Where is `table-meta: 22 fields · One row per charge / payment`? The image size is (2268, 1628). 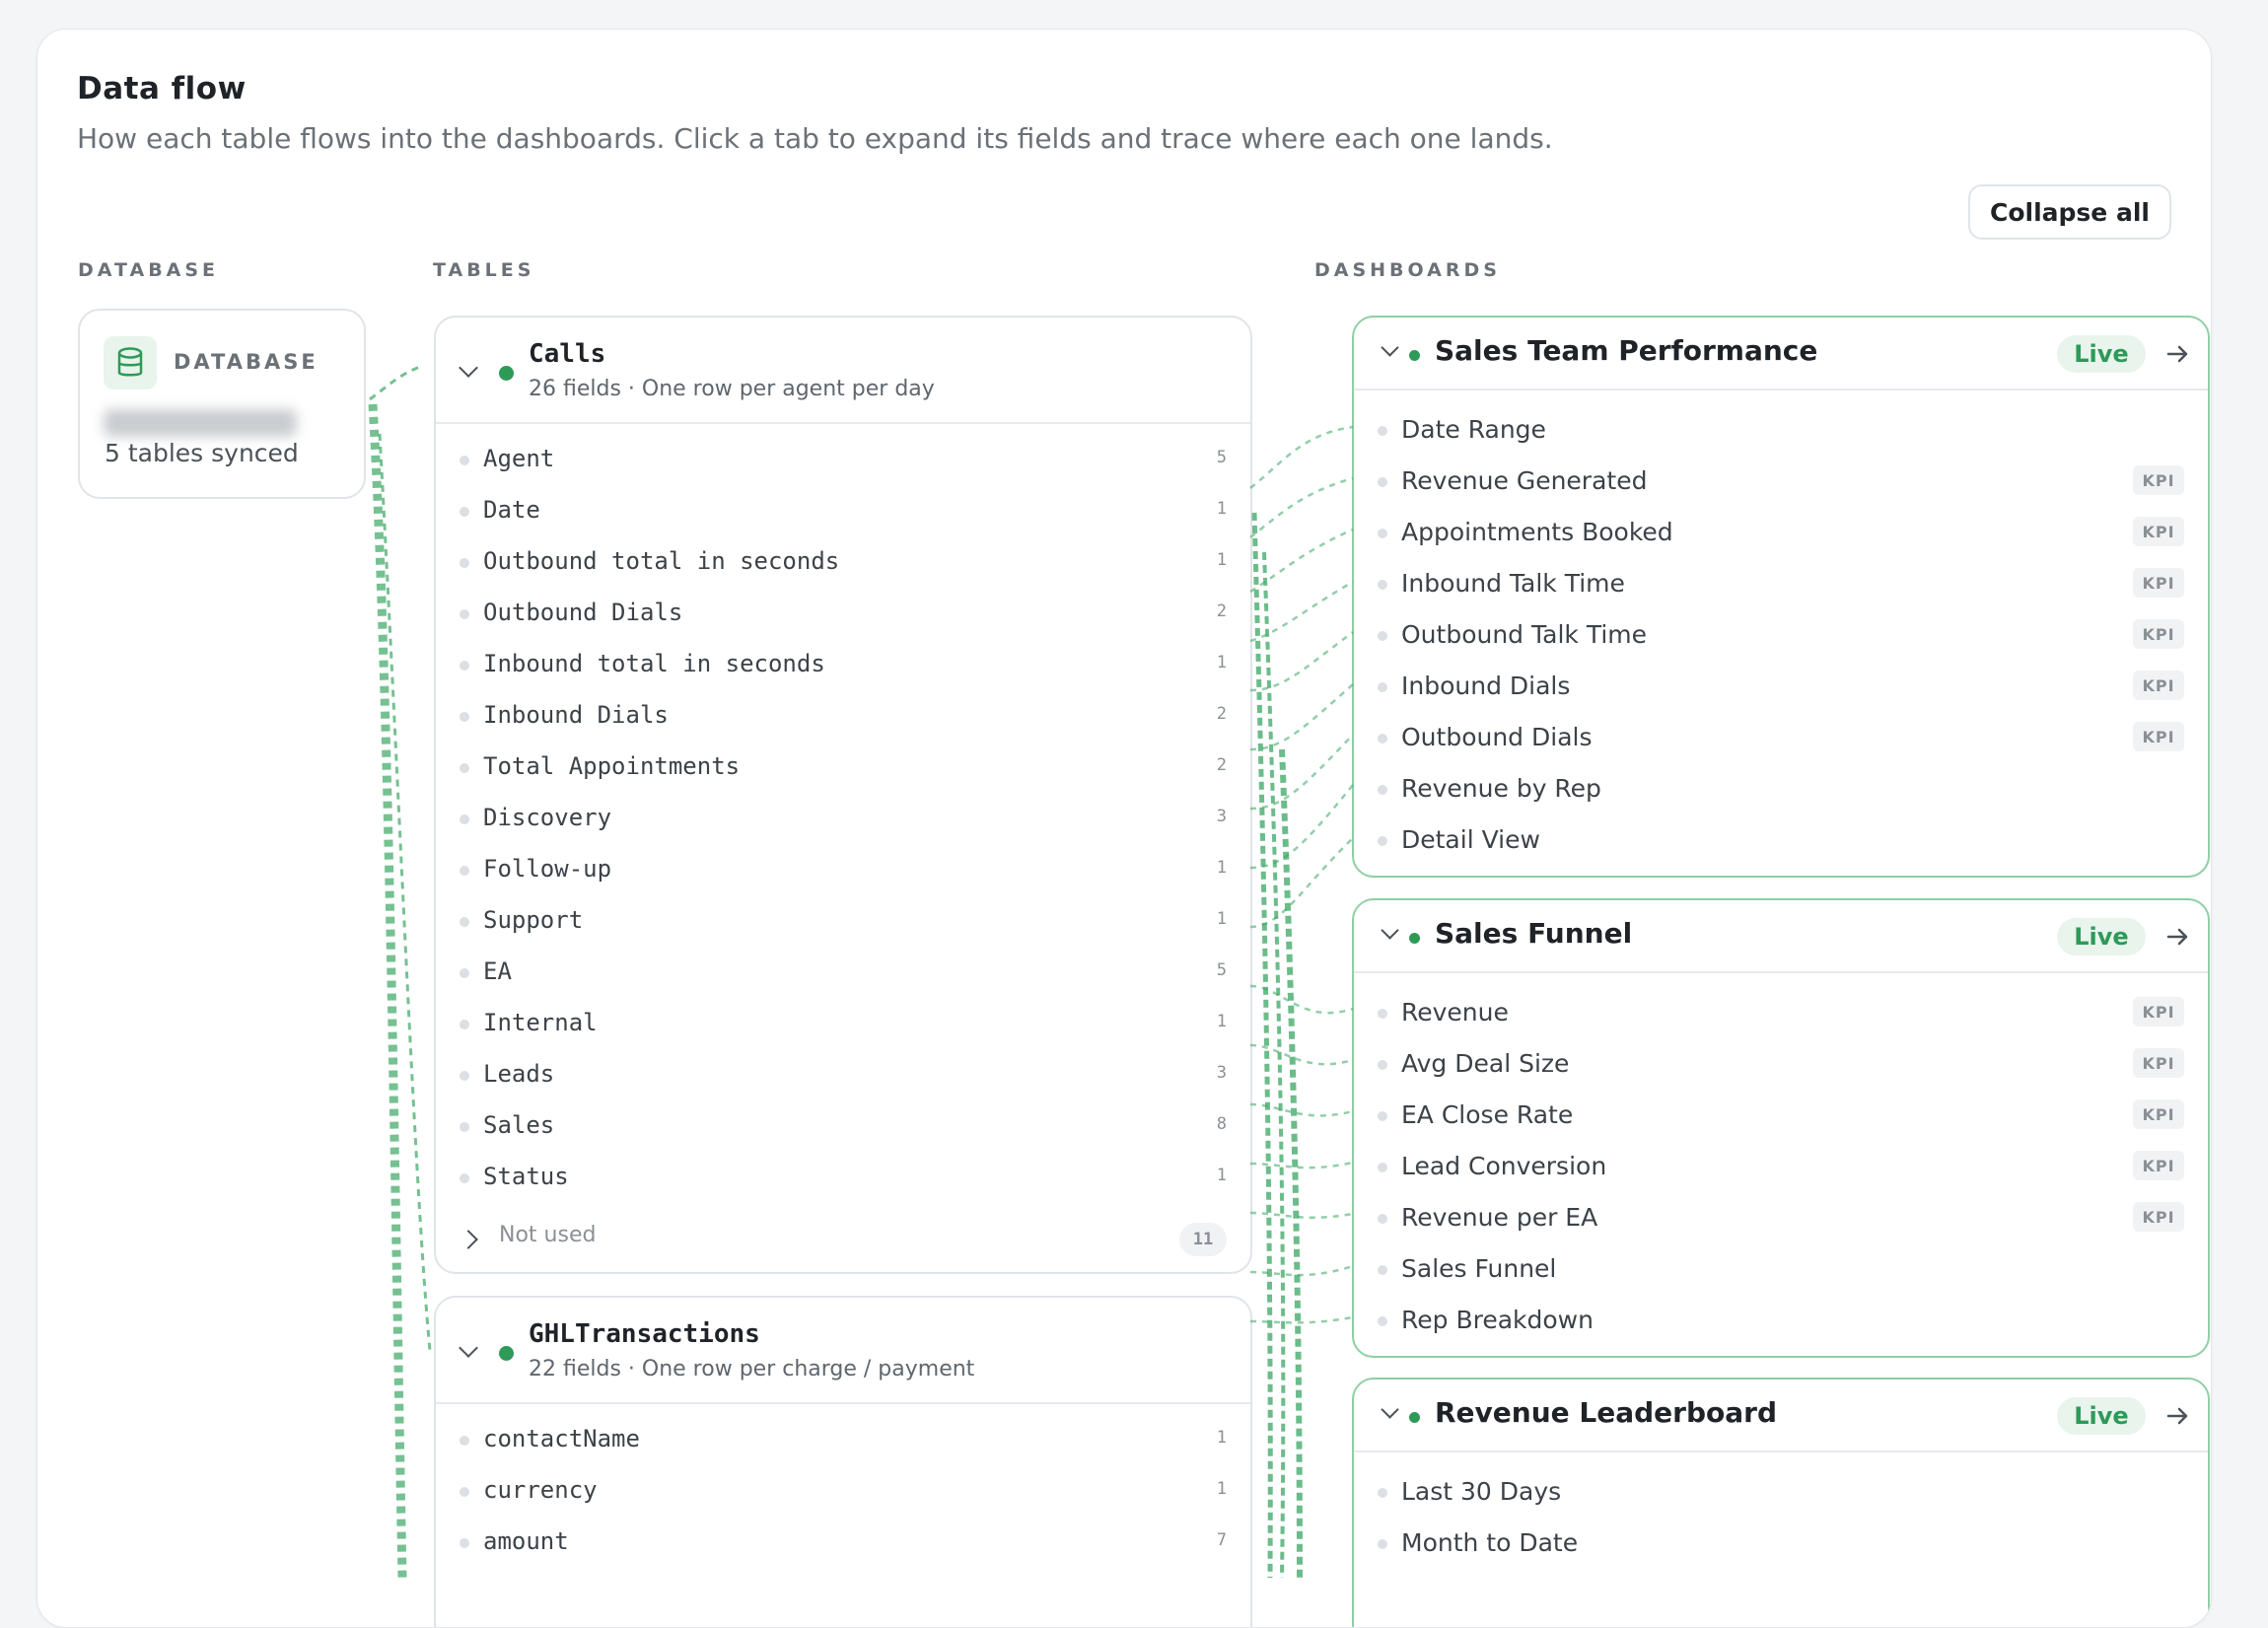 table-meta: 22 fields · One row per charge / payment is located at coordinates (752, 1369).